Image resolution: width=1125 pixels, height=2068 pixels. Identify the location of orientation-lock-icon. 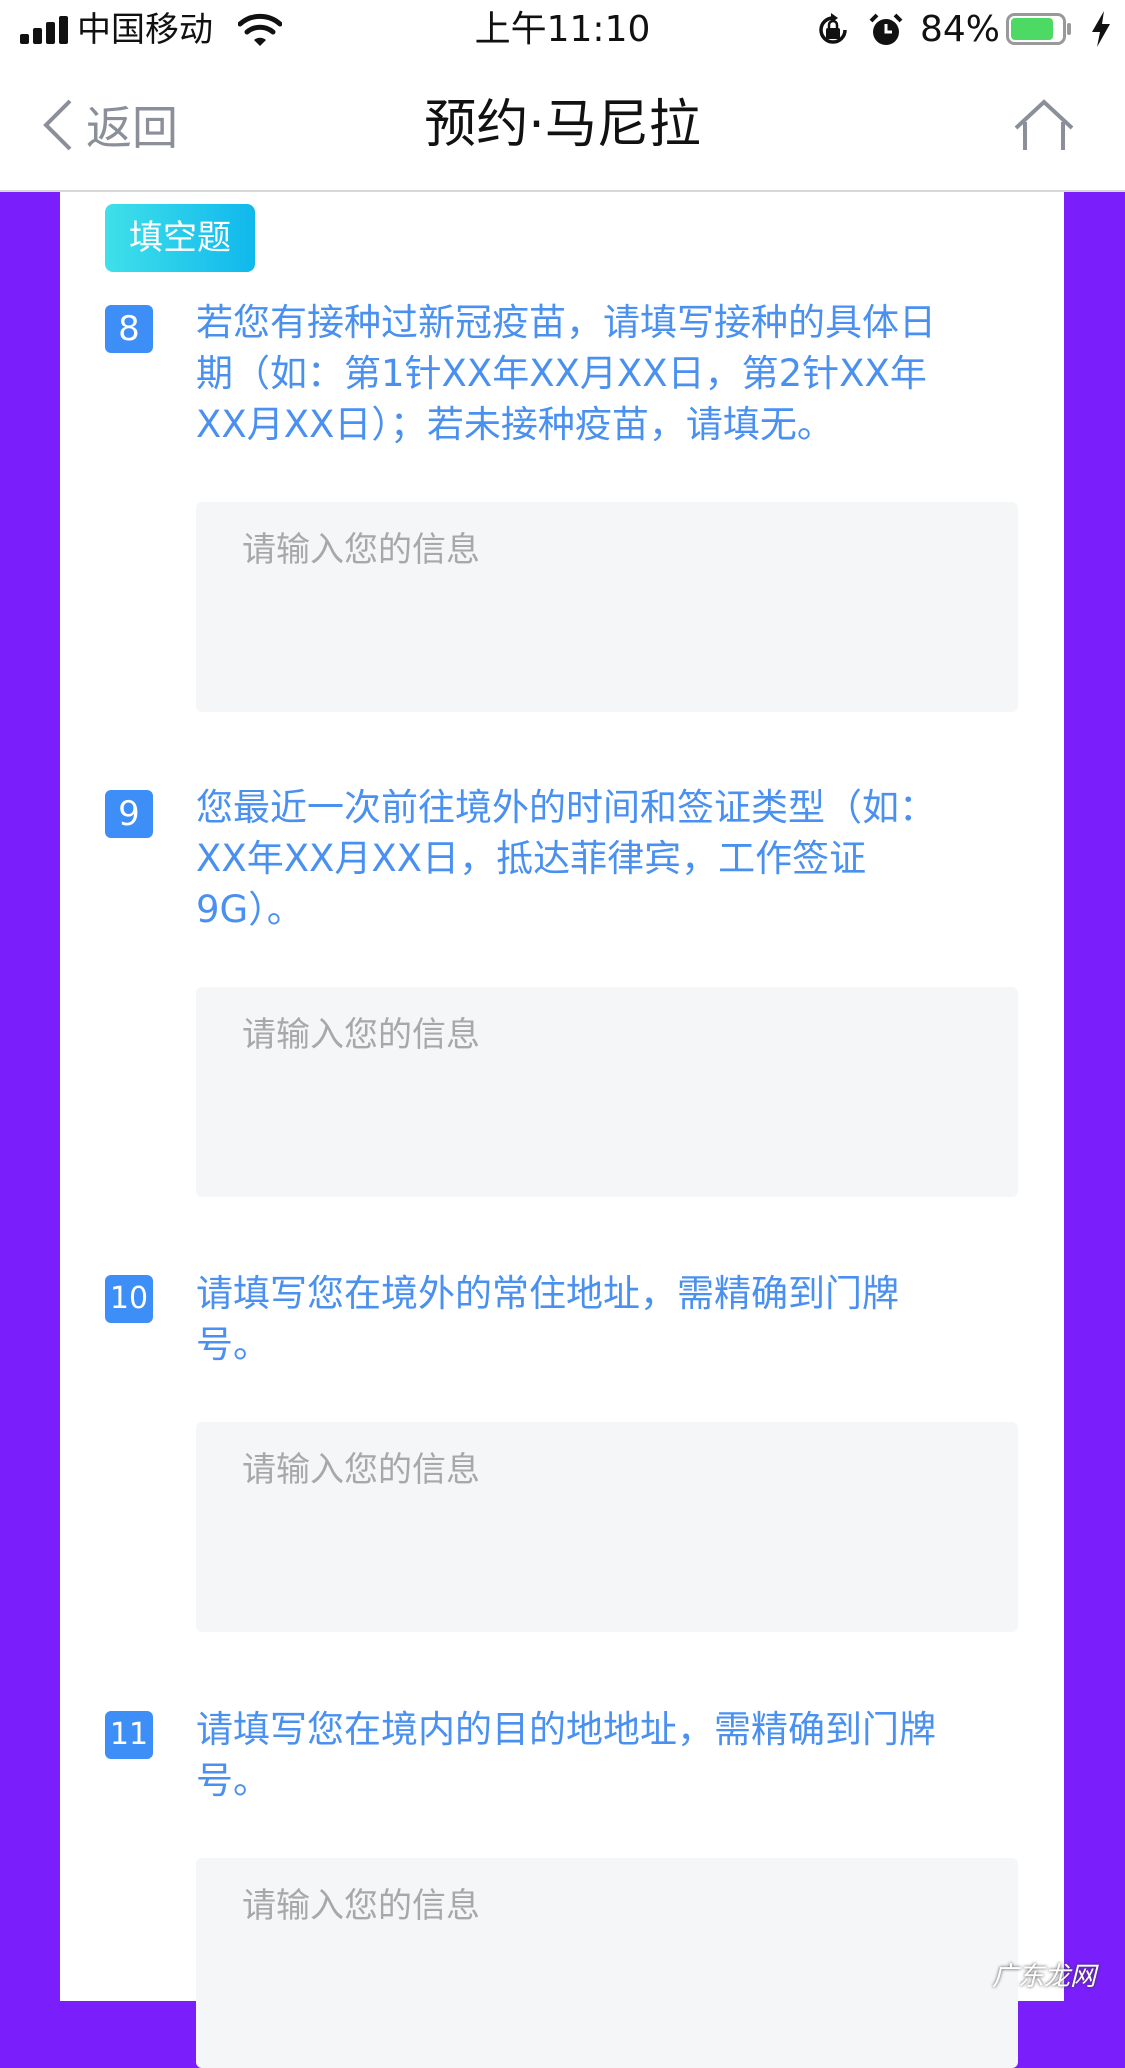
(833, 28).